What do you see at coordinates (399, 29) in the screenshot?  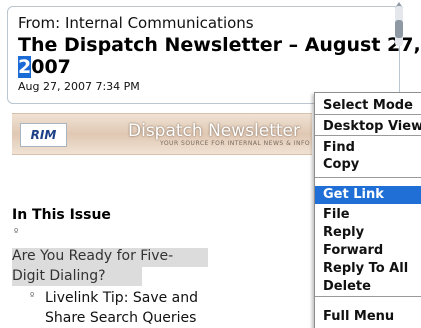 I see `scrollbar-thumb` at bounding box center [399, 29].